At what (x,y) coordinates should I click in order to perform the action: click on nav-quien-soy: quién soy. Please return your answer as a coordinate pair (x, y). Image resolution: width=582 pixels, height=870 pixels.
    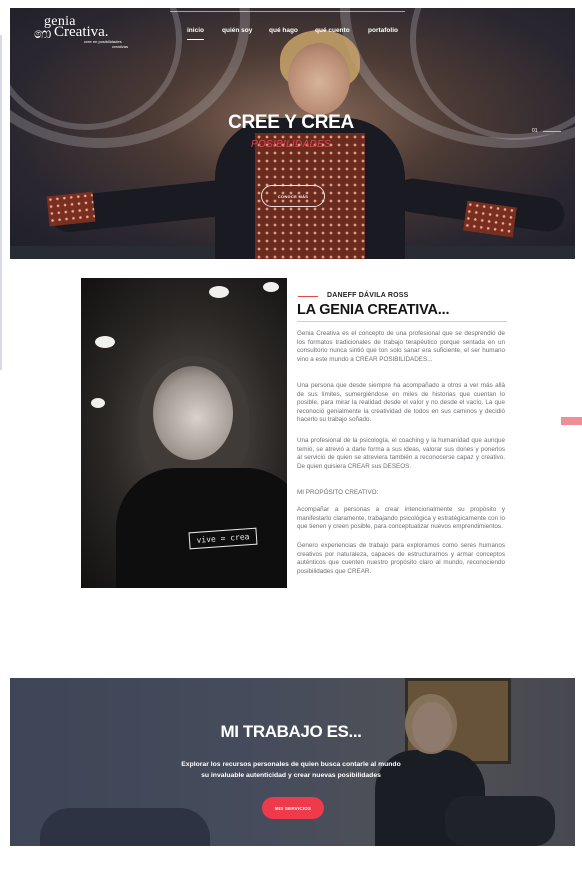
    Looking at the image, I should click on (237, 30).